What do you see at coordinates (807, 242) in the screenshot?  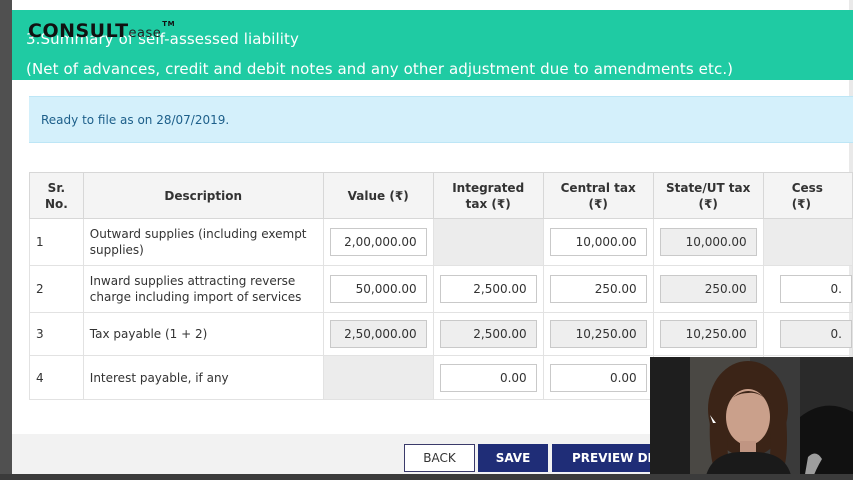 I see `cess-cell-disabled` at bounding box center [807, 242].